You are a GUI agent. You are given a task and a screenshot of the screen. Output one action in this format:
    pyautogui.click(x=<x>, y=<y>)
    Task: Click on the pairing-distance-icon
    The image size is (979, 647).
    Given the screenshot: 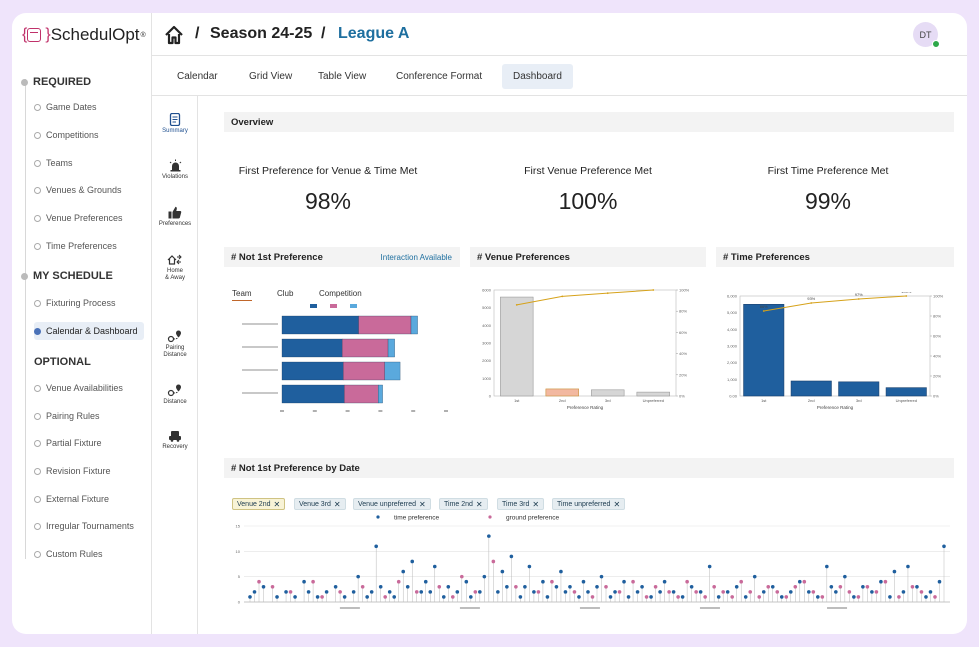 What is the action you would take?
    pyautogui.click(x=174, y=336)
    